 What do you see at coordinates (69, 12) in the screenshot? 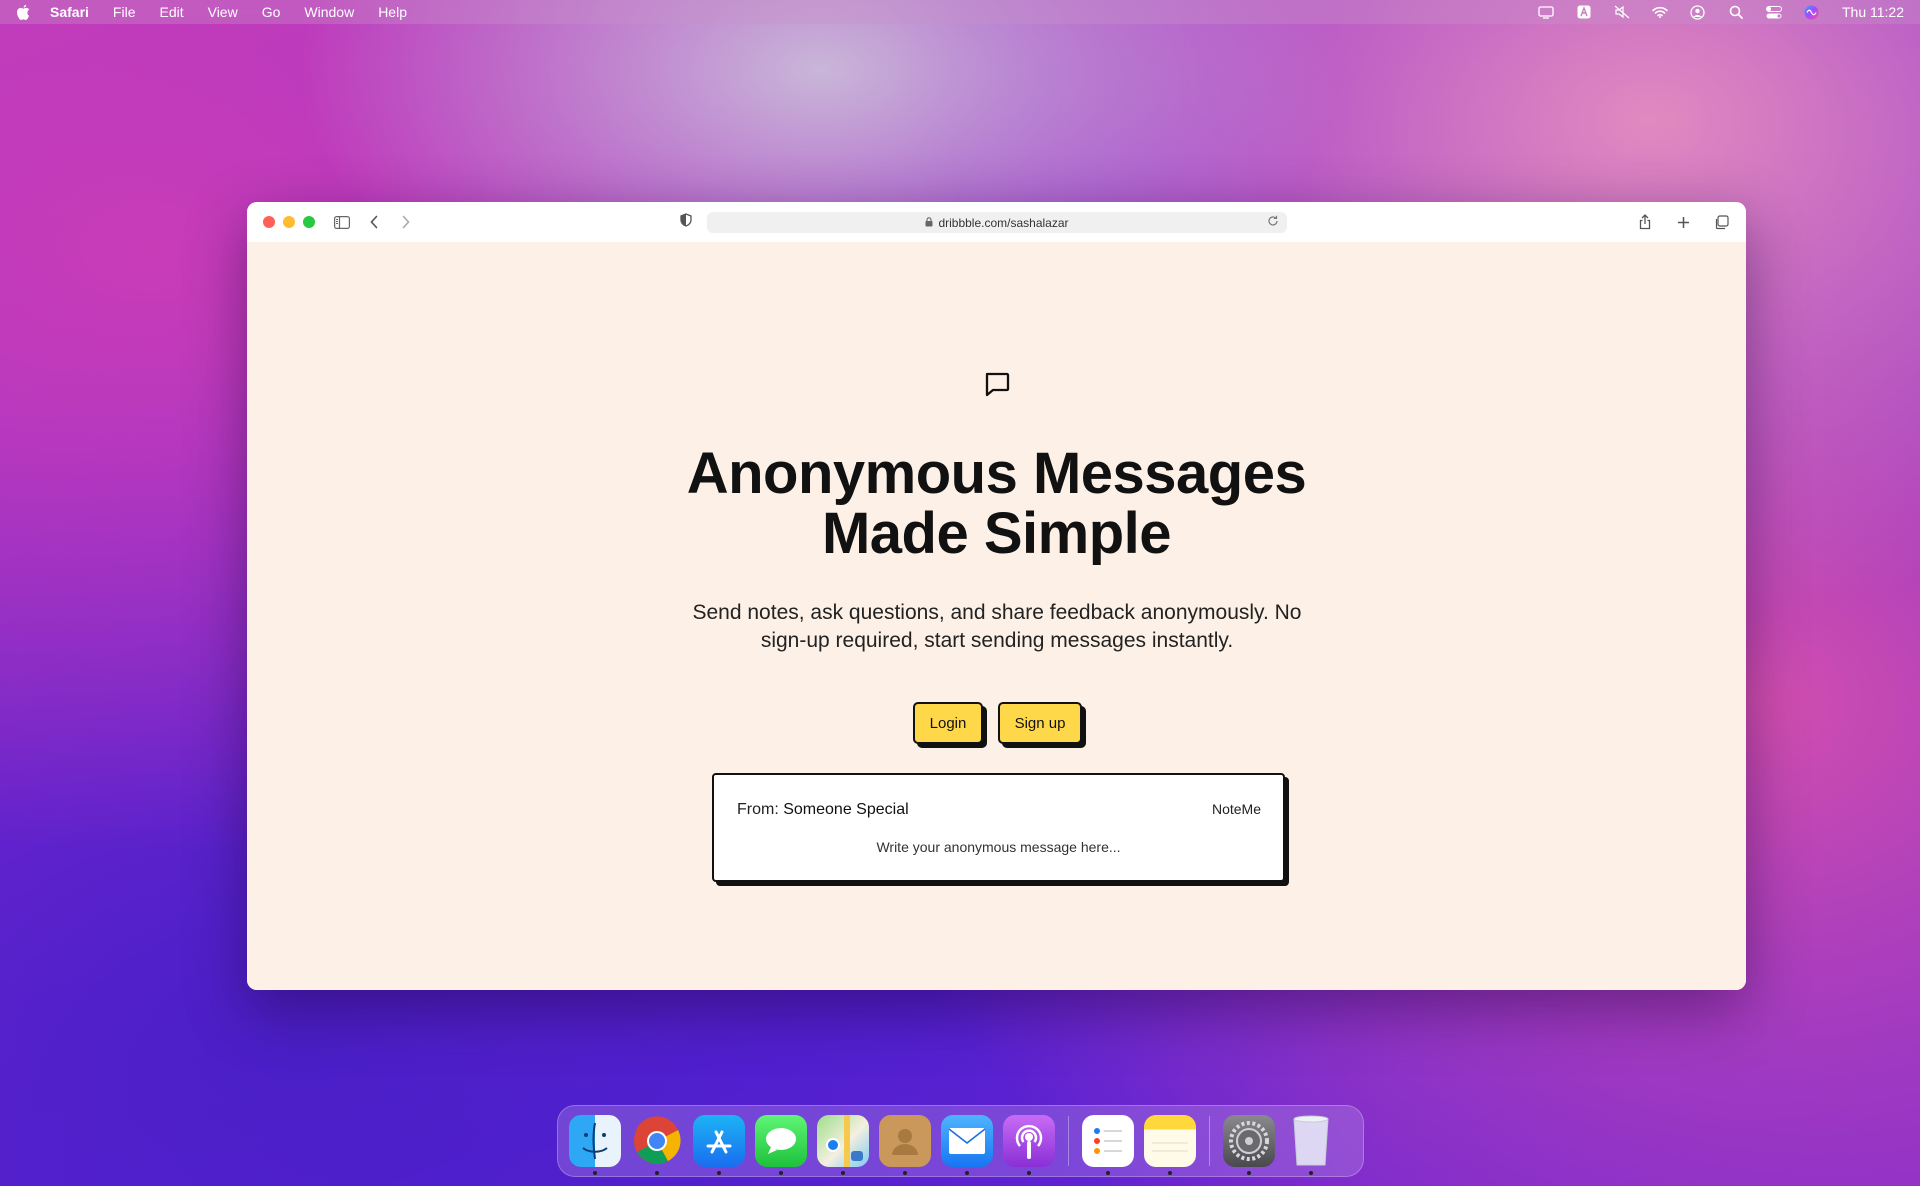
I see `menu-app-name: Safari` at bounding box center [69, 12].